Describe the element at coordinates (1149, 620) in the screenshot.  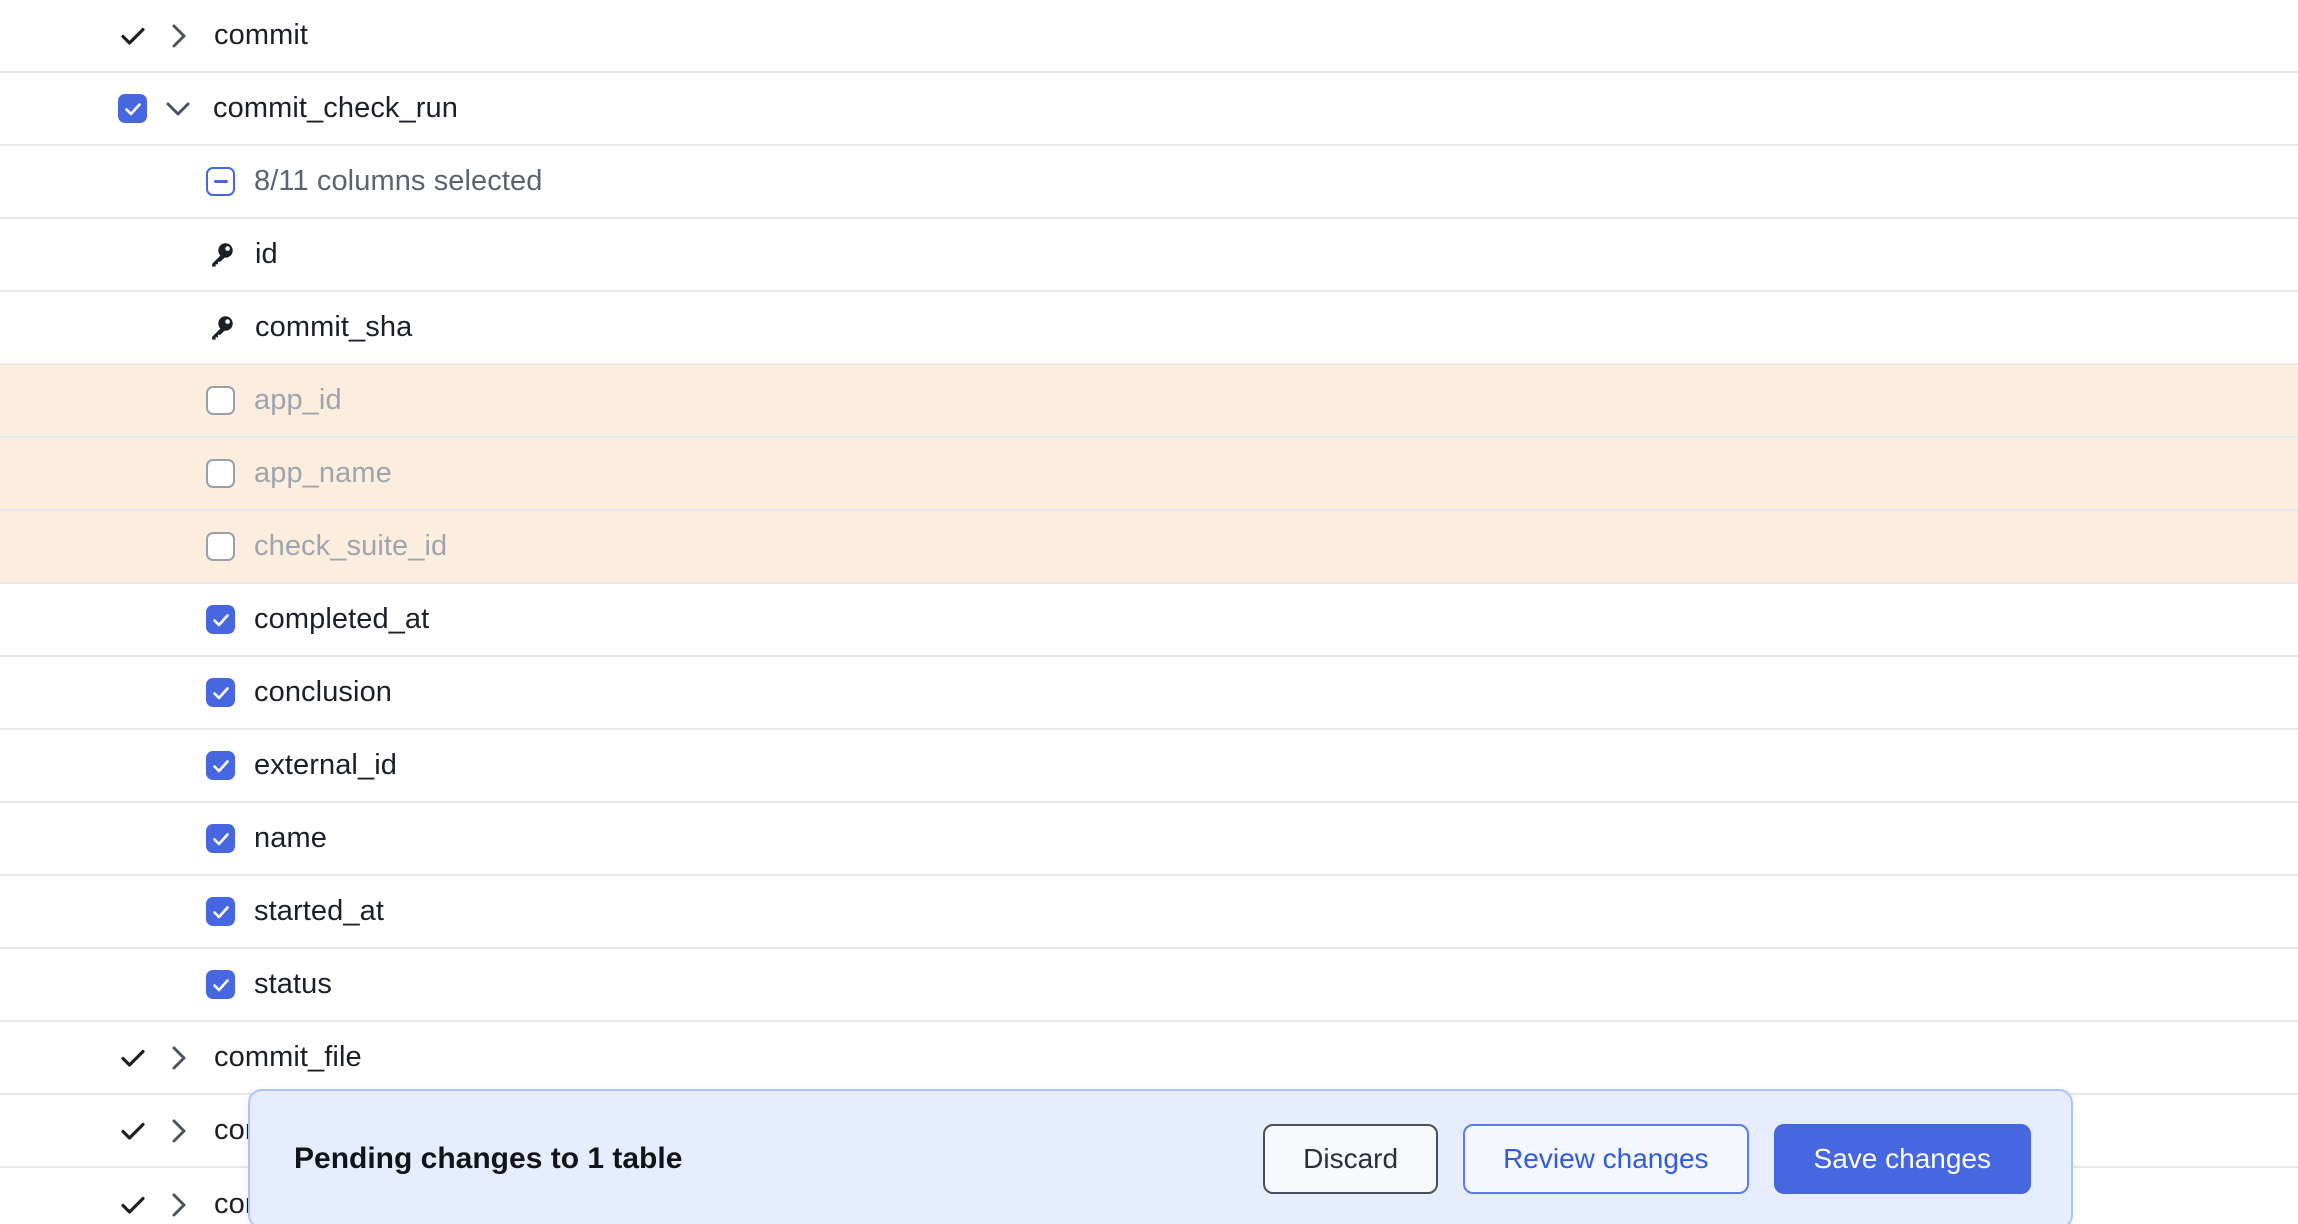
I see `column-row-completed-at: completed_at` at that location.